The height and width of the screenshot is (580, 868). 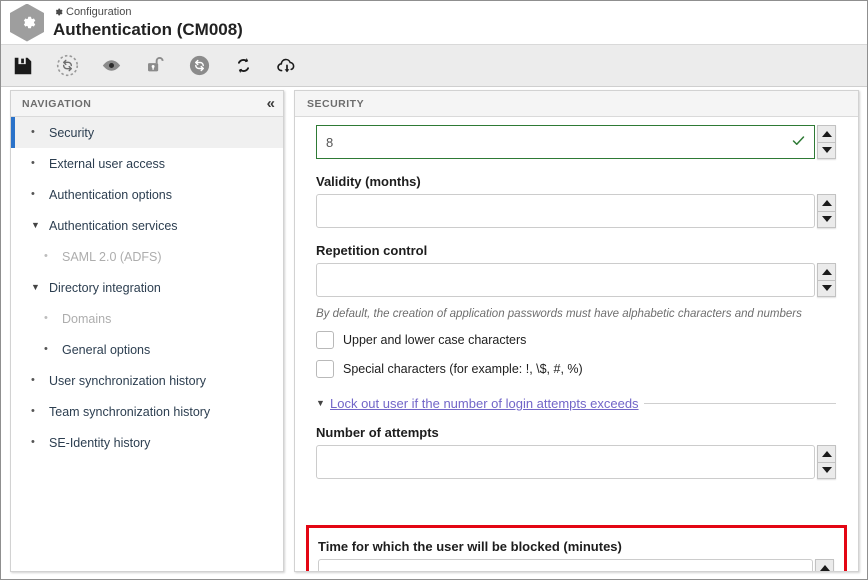 What do you see at coordinates (147, 318) in the screenshot?
I see `sidebar-item-domains: • Domains` at bounding box center [147, 318].